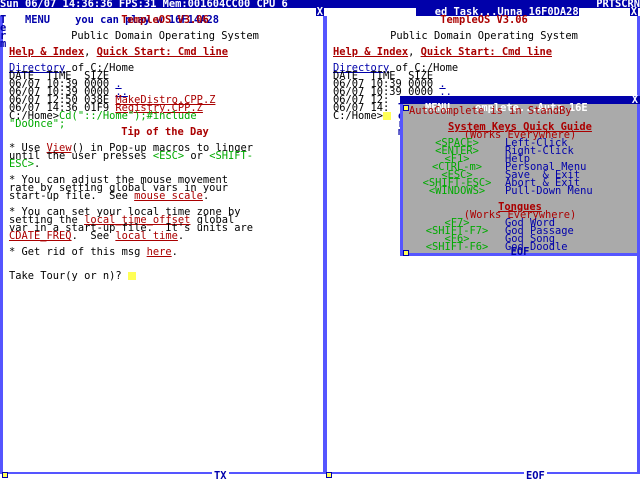  Describe the element at coordinates (68, 276) in the screenshot. I see `tour-prompt: Take Tour(y or n)?` at that location.